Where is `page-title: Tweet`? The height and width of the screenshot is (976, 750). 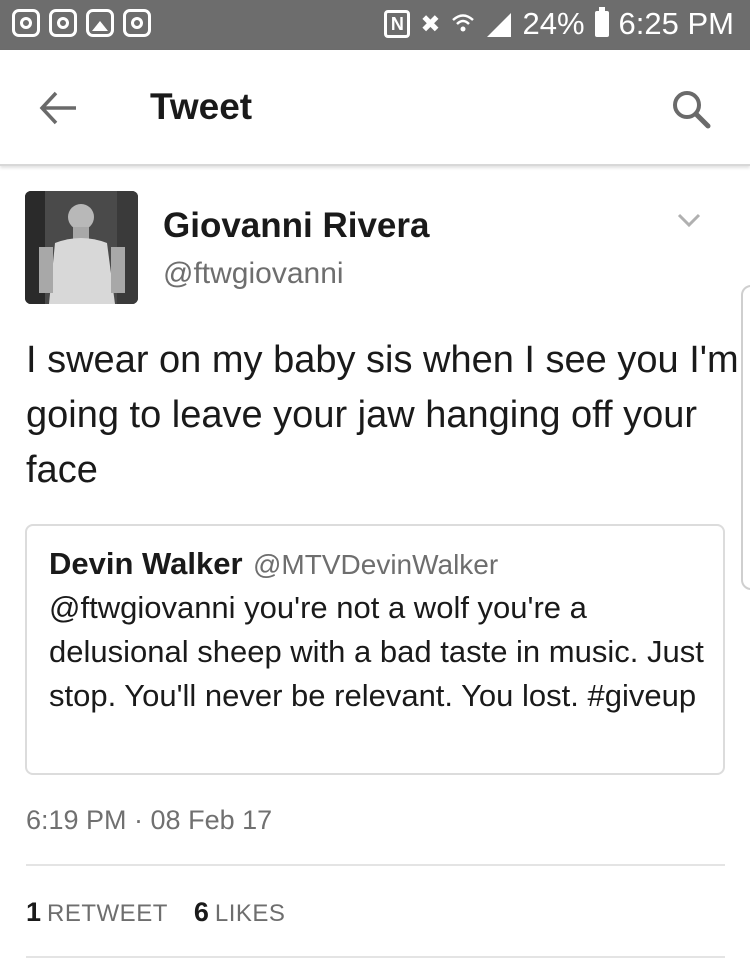 page-title: Tweet is located at coordinates (201, 106).